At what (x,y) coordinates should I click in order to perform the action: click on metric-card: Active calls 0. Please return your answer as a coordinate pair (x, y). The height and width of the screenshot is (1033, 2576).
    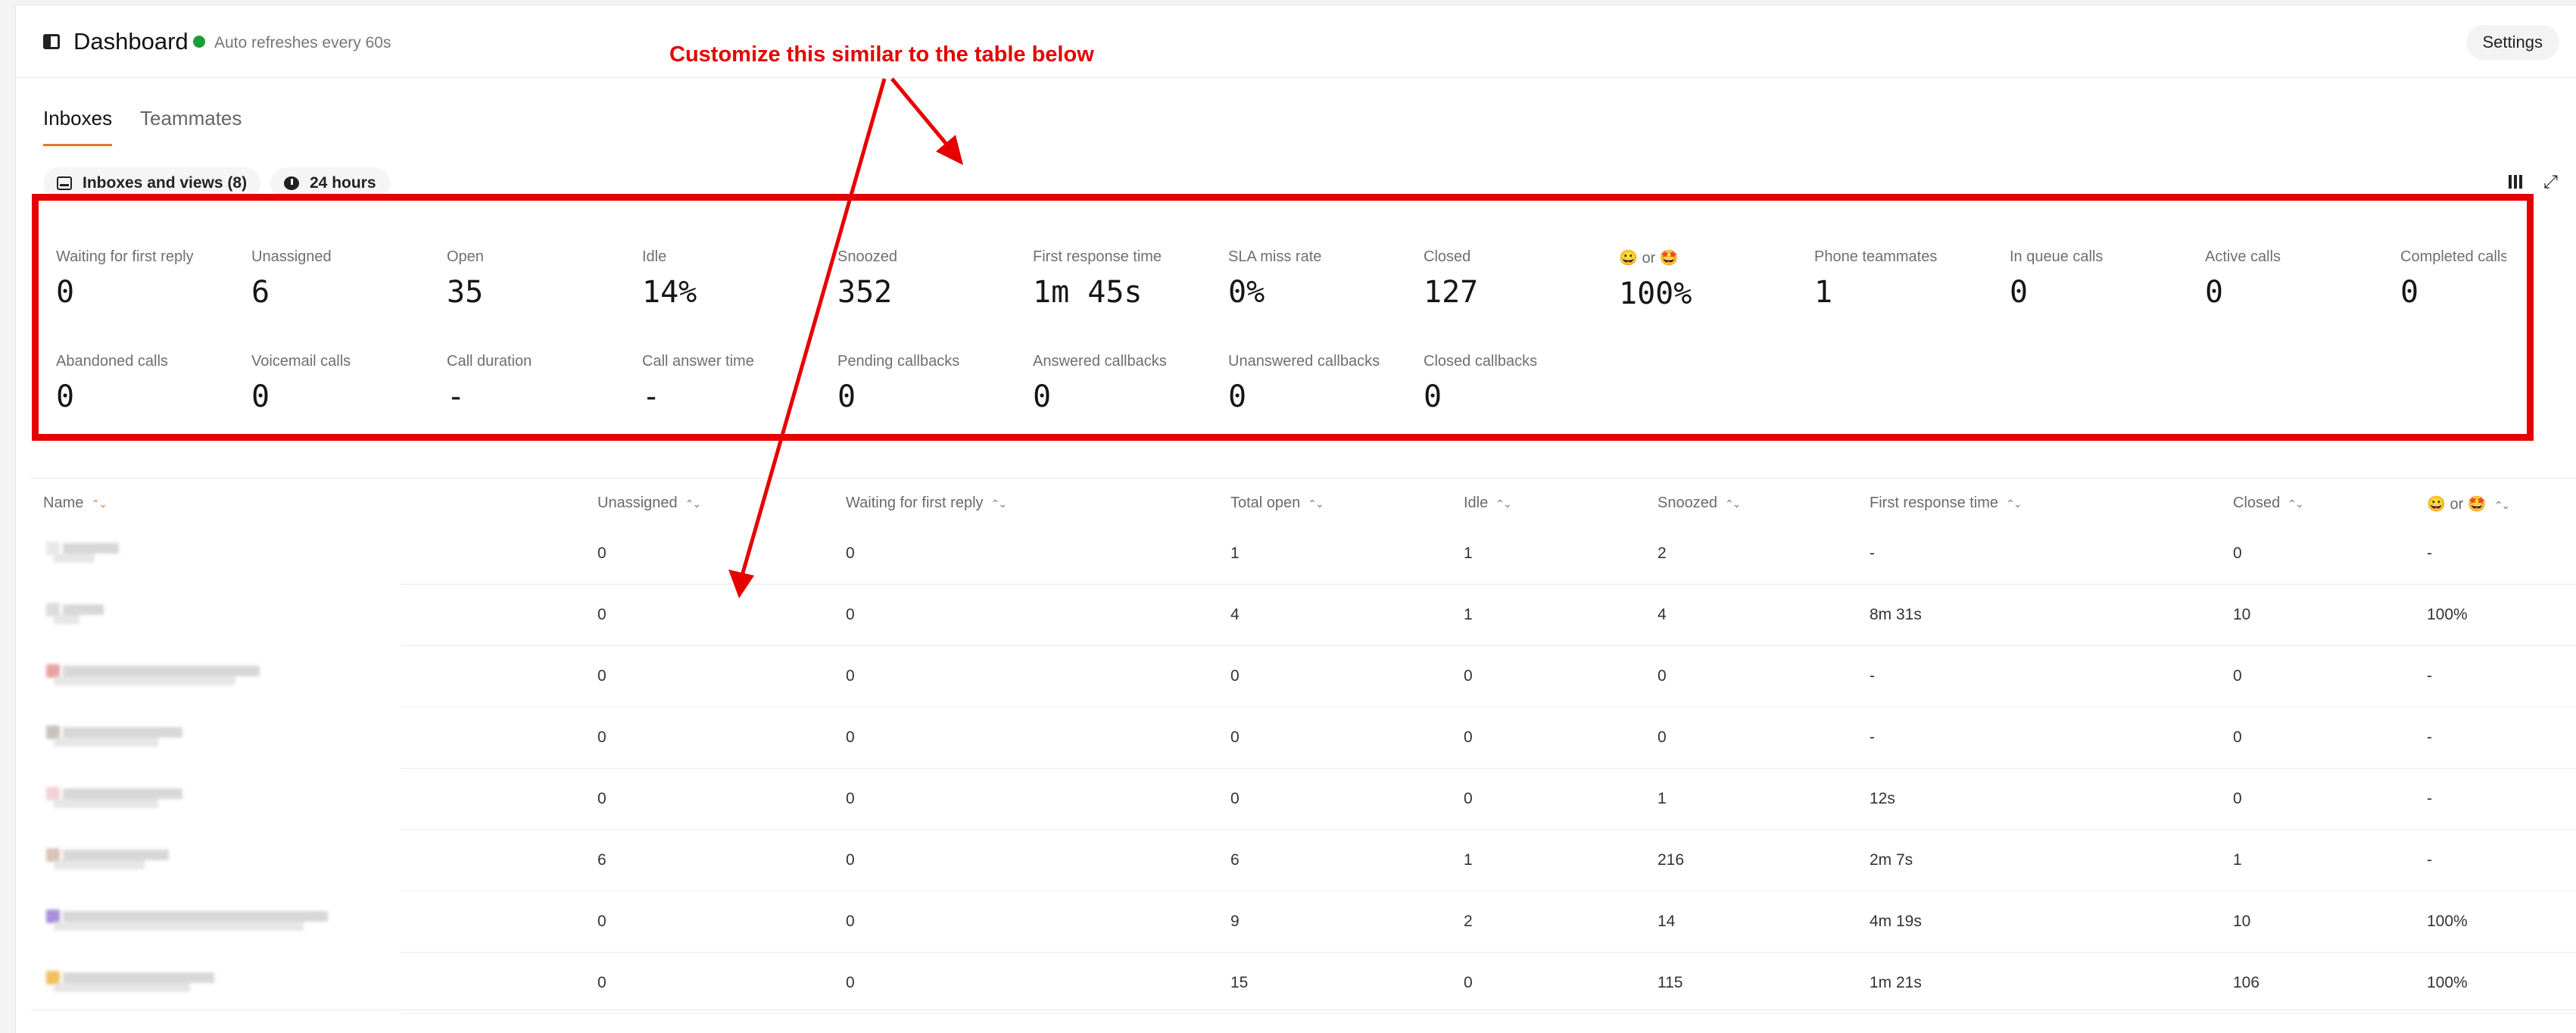
    Looking at the image, I should click on (2299, 279).